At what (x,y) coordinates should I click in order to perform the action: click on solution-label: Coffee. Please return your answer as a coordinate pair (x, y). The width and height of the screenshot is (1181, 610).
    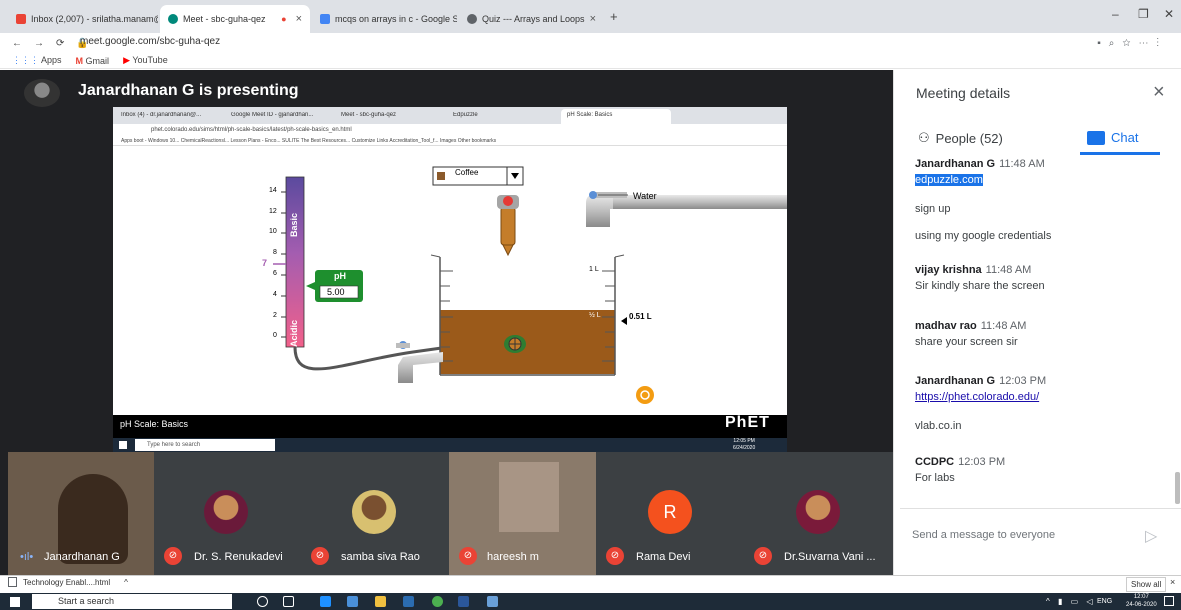
    Looking at the image, I should click on (466, 172).